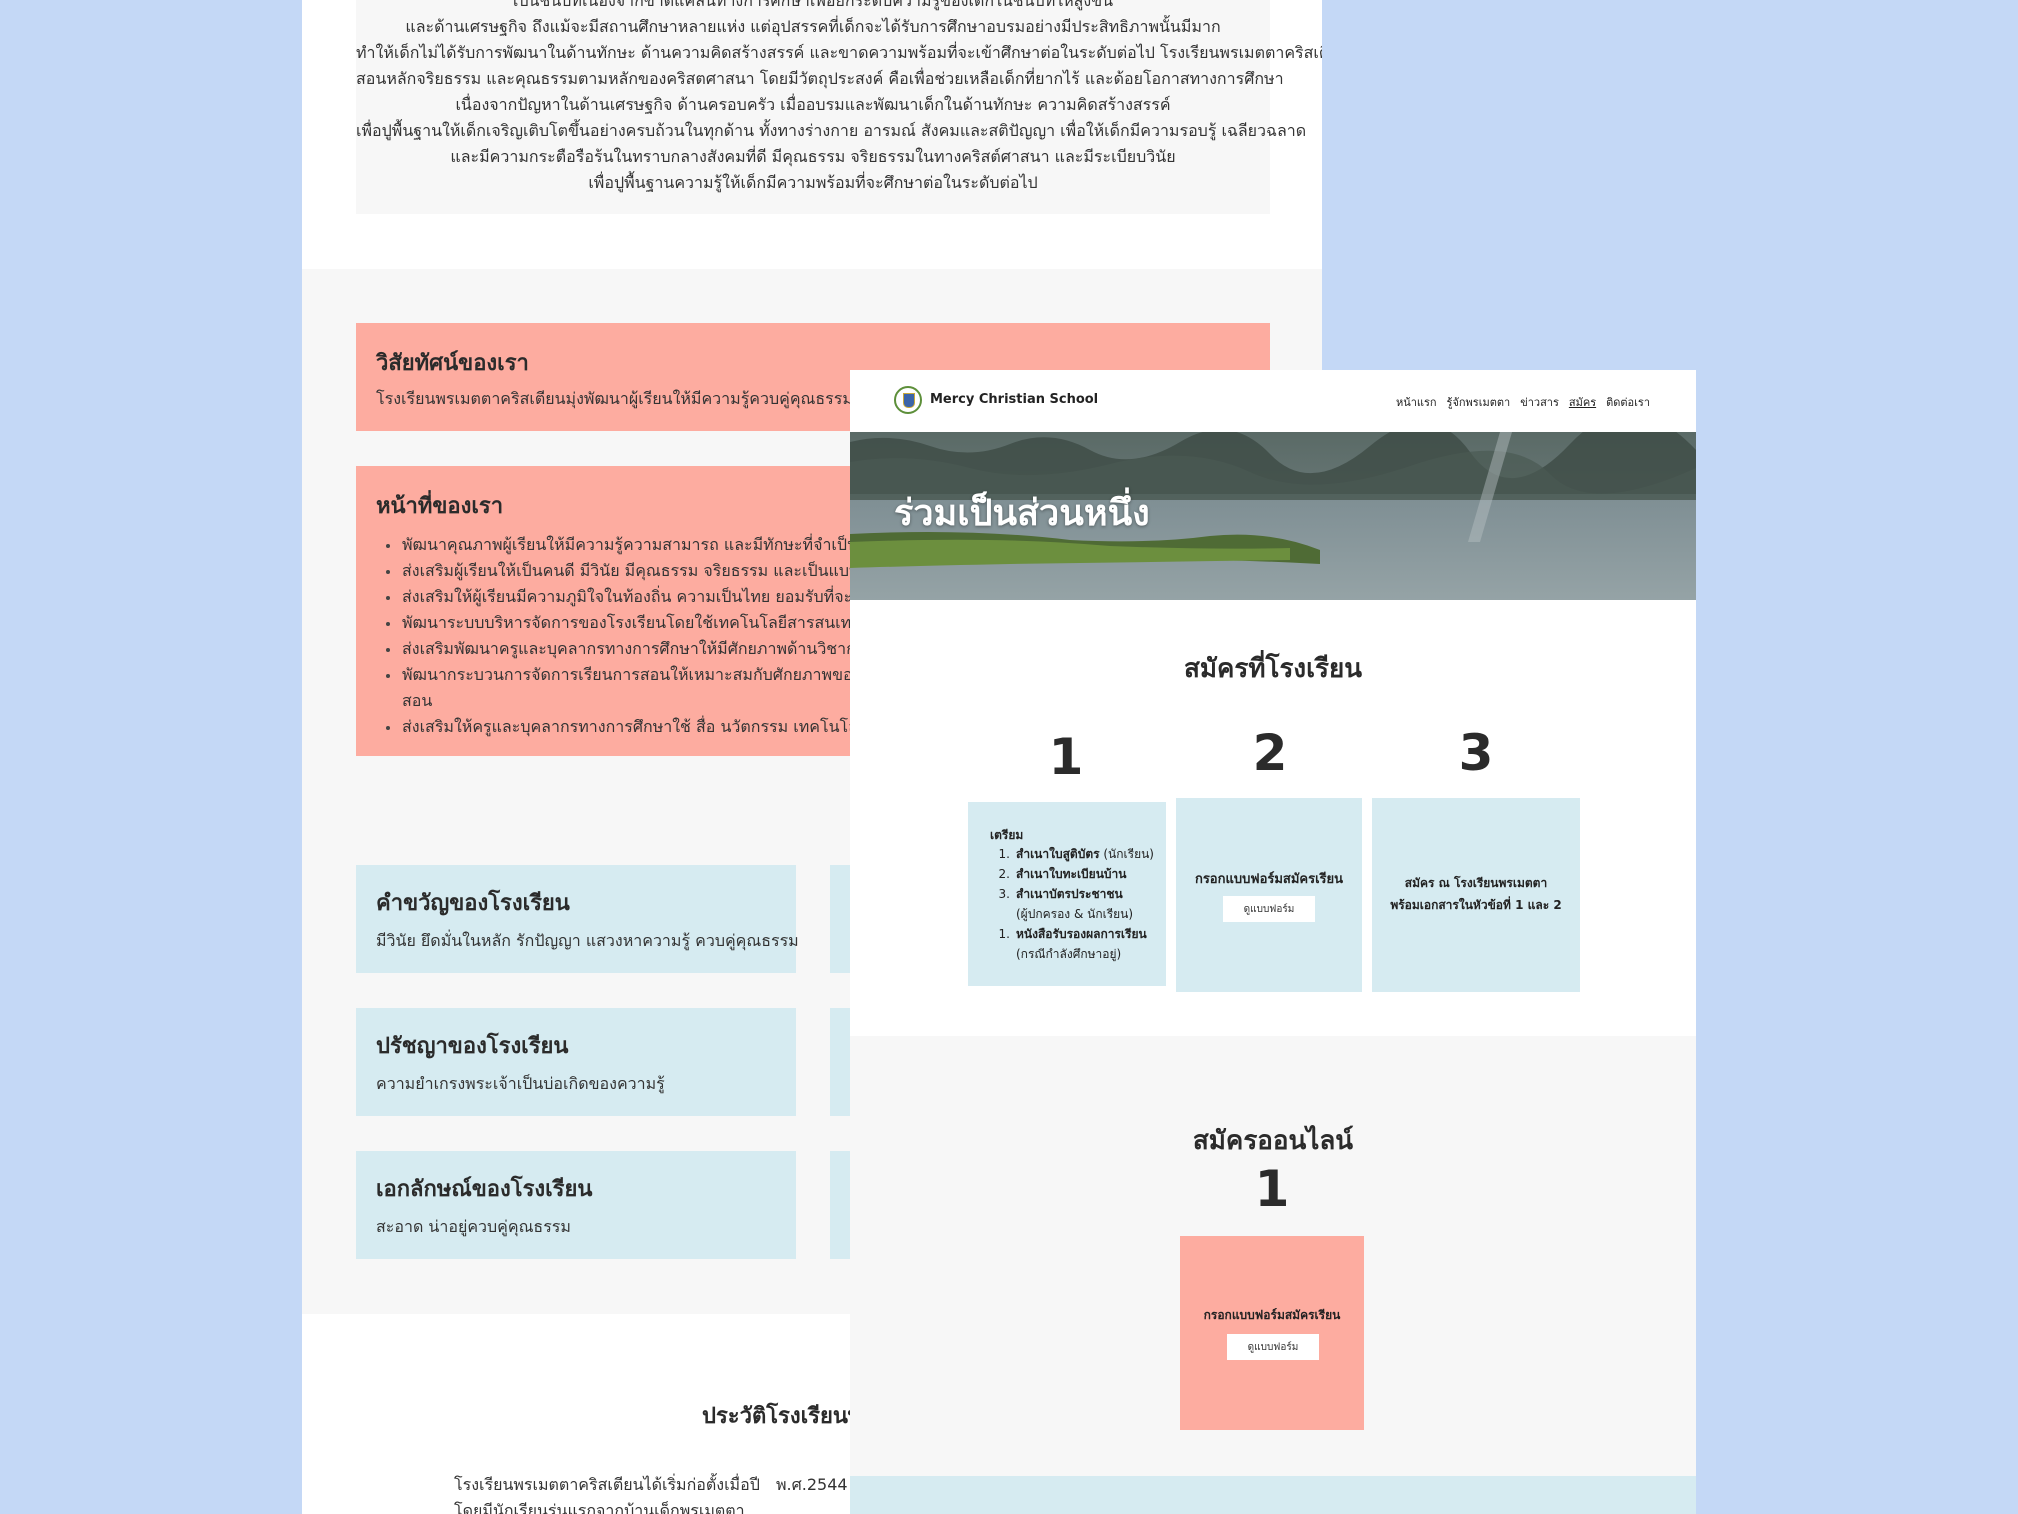  What do you see at coordinates (1075, 914) in the screenshot?
I see `document-note: (ผู้ปกครอง & นักเรียน)` at bounding box center [1075, 914].